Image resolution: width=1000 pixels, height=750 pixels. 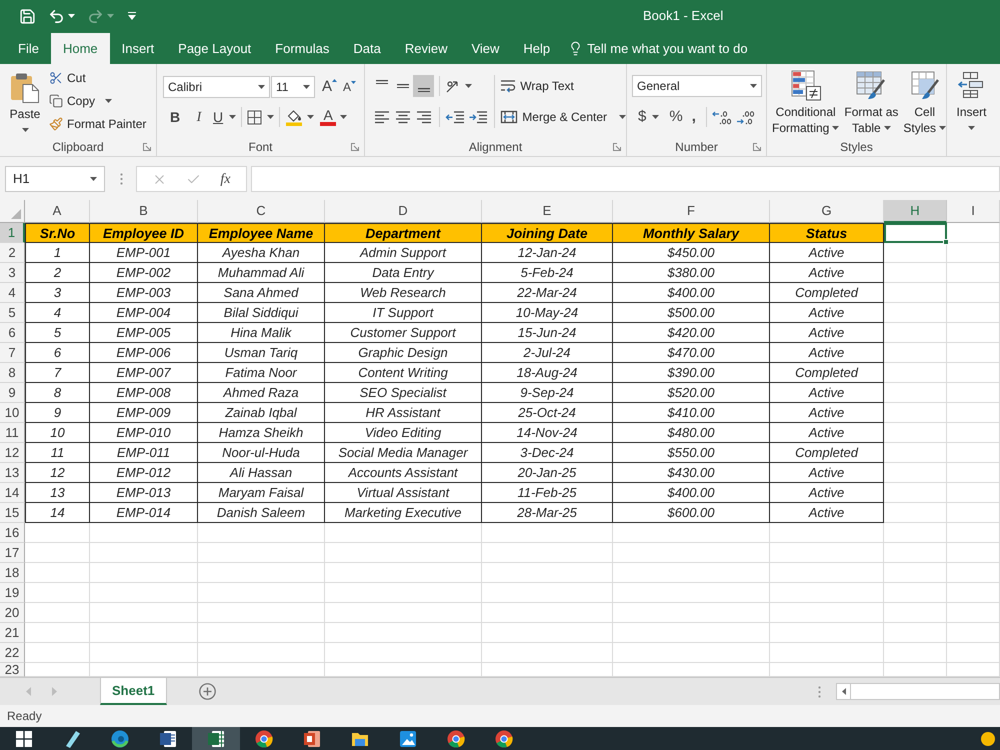 I want to click on ribbon-tab: Insert, so click(x=138, y=48).